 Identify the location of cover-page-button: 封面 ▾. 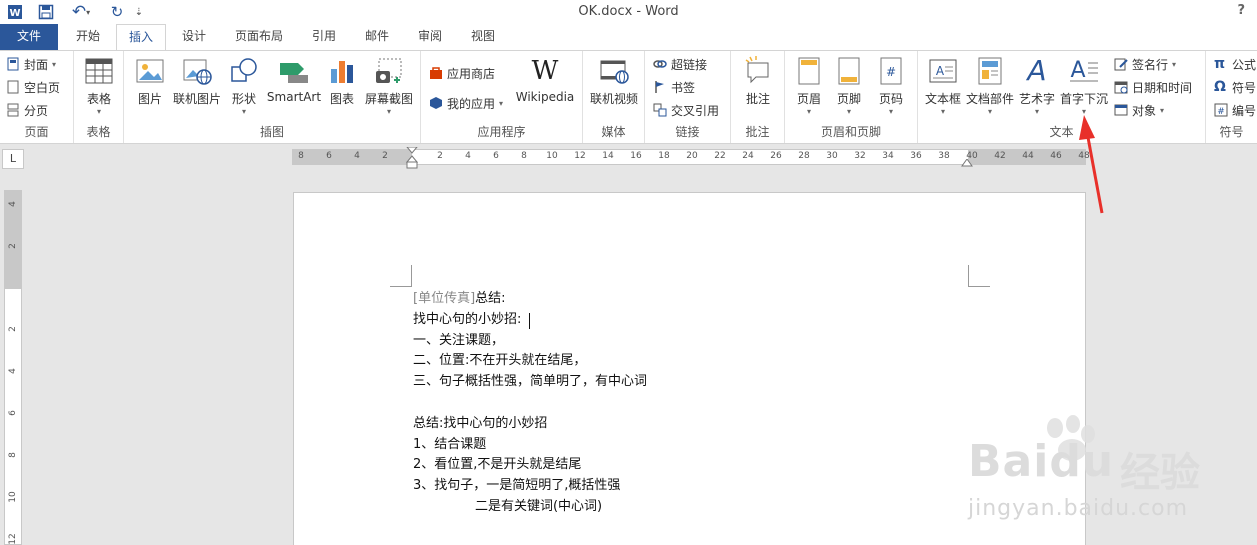
(31, 64).